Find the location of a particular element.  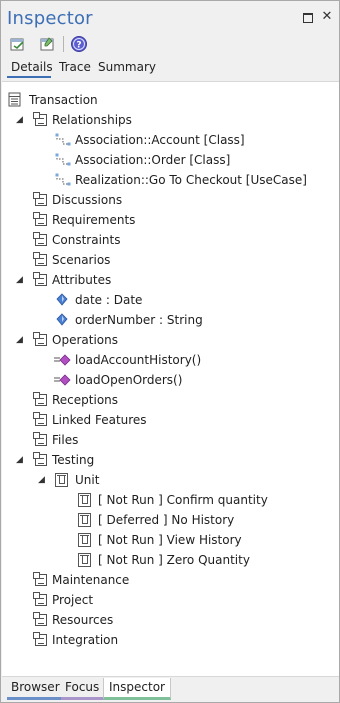

attribute-label: date : Date is located at coordinates (109, 300).